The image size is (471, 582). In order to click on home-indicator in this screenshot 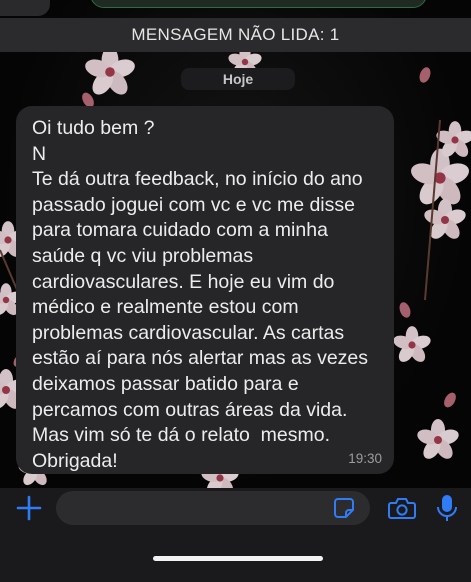, I will do `click(238, 558)`.